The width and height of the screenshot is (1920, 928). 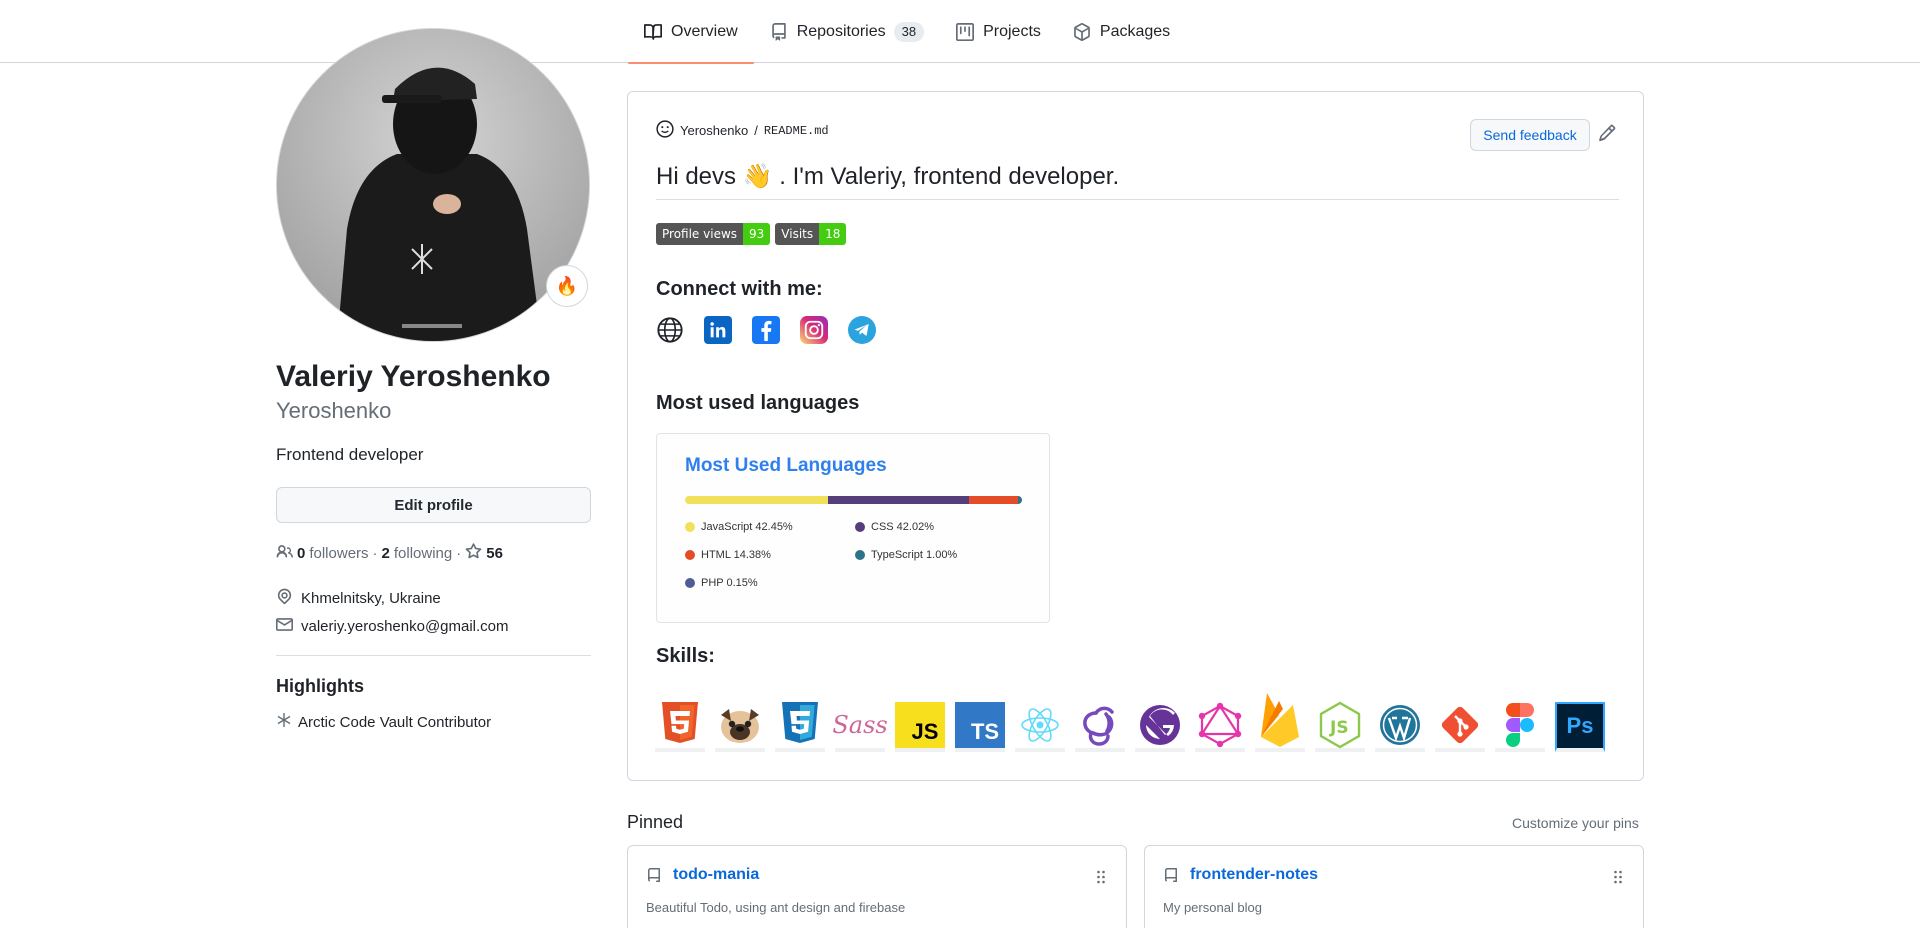 What do you see at coordinates (757, 234) in the screenshot?
I see `badge-value: 93` at bounding box center [757, 234].